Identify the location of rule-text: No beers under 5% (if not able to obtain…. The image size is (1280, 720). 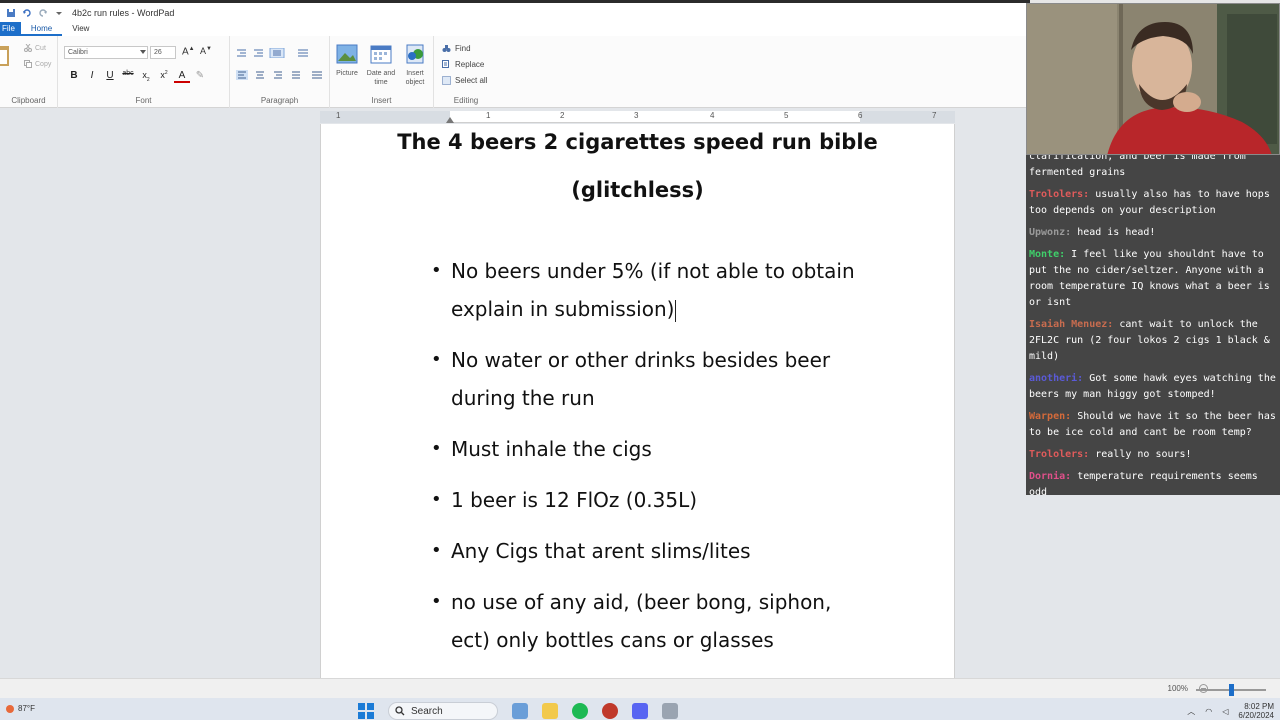
(653, 290).